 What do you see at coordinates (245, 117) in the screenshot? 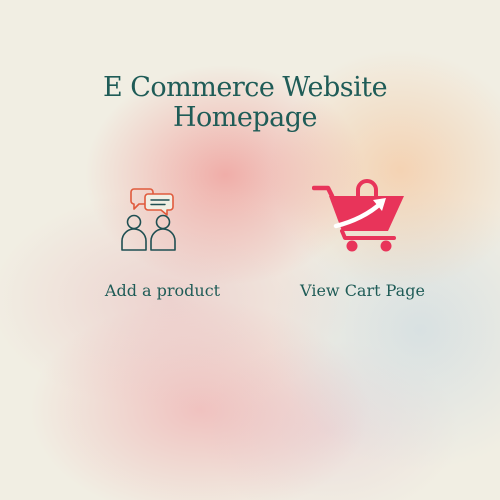
I see `page-title-line-2: Homepage` at bounding box center [245, 117].